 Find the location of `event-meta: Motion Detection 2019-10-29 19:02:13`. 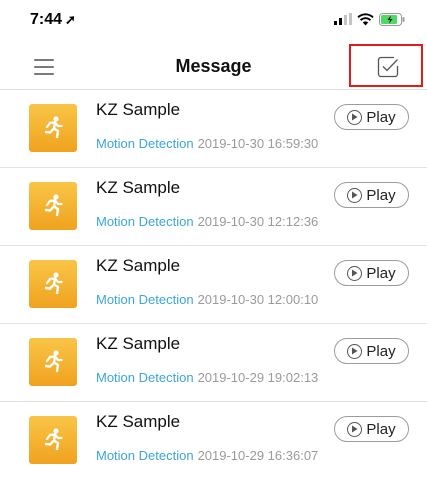

event-meta: Motion Detection 2019-10-29 19:02:13 is located at coordinates (207, 377).